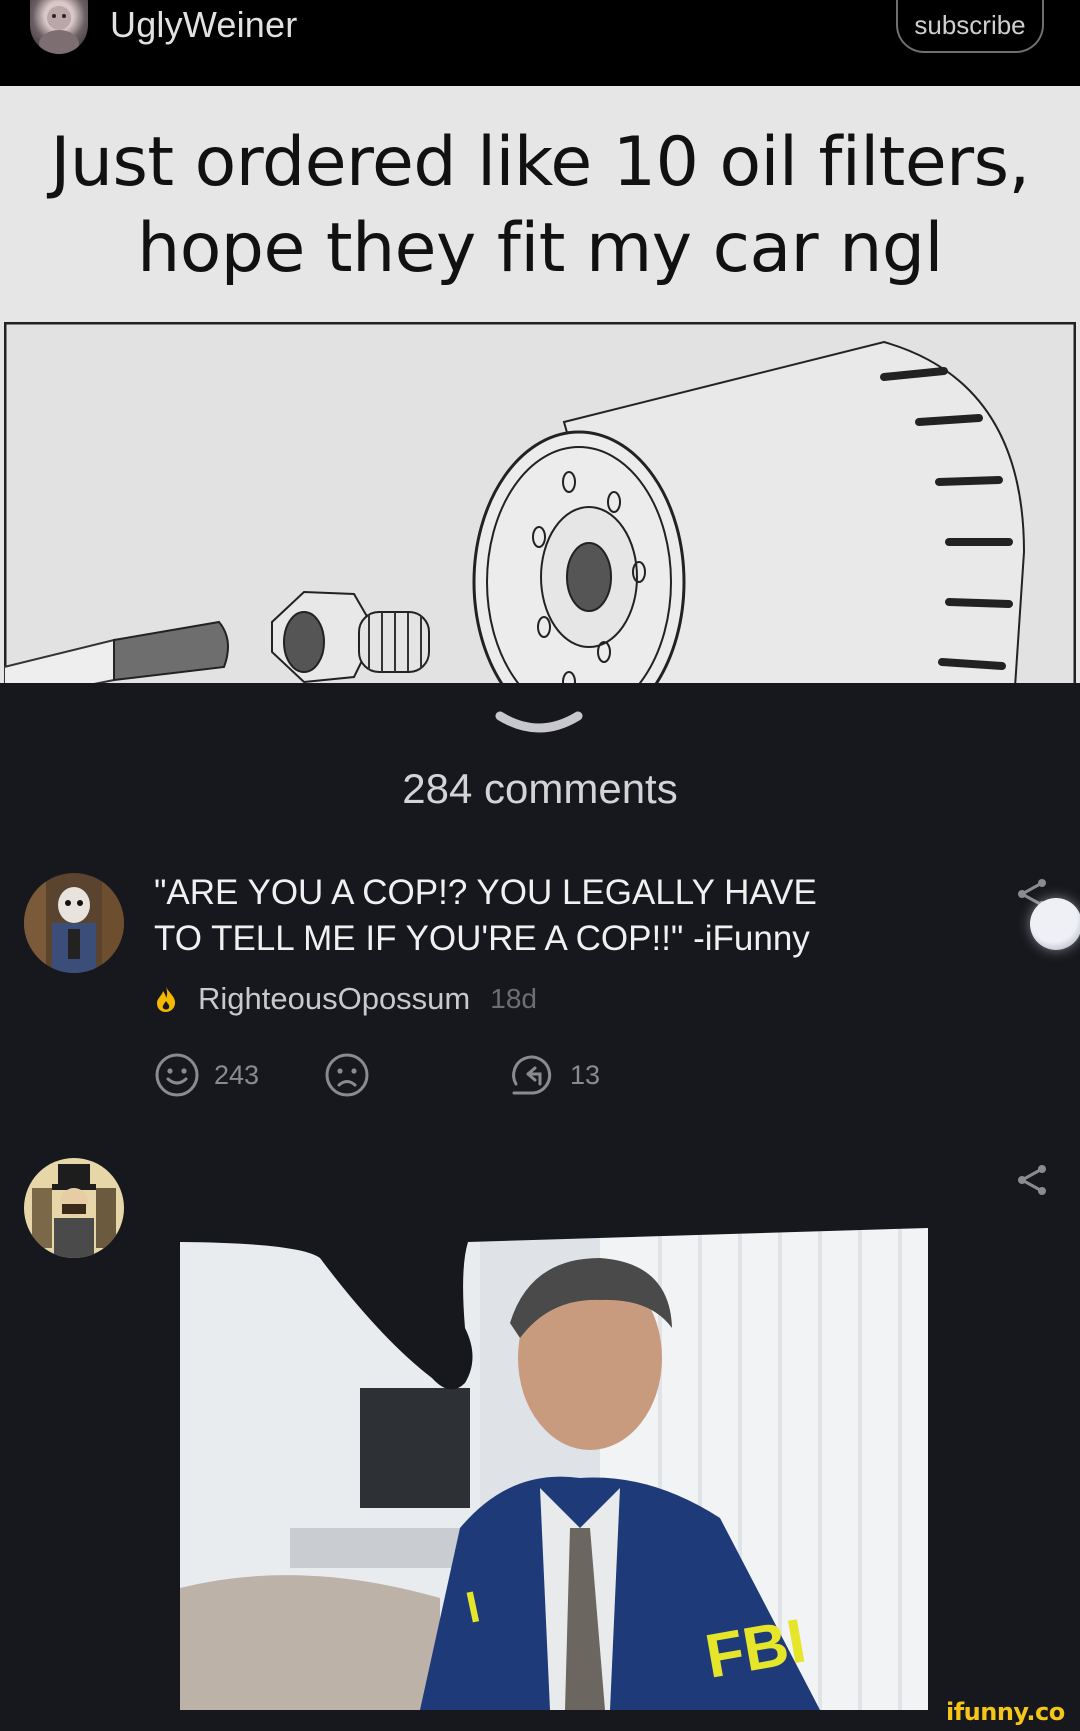 The image size is (1080, 1731). I want to click on meme-caption-line-2: hope they fit my car ngl, so click(540, 248).